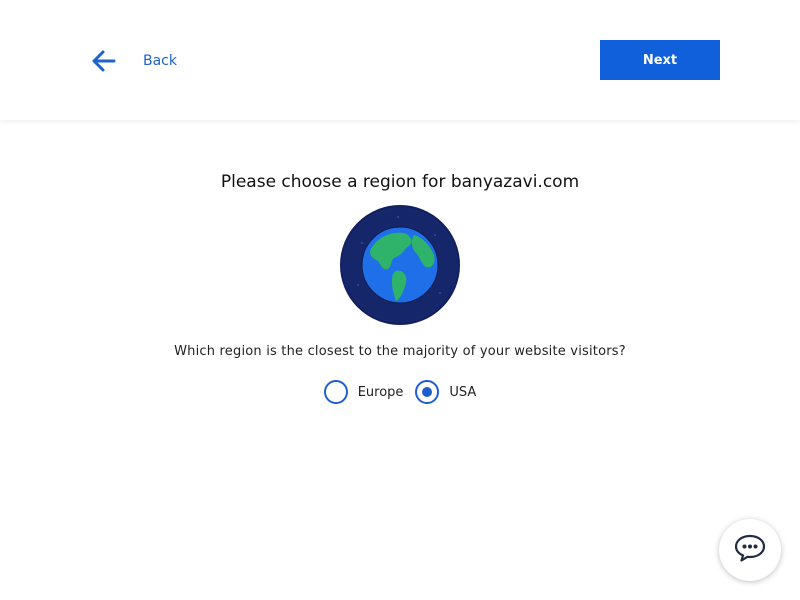 This screenshot has width=800, height=600. Describe the element at coordinates (104, 61) in the screenshot. I see `arrow-left-icon` at that location.